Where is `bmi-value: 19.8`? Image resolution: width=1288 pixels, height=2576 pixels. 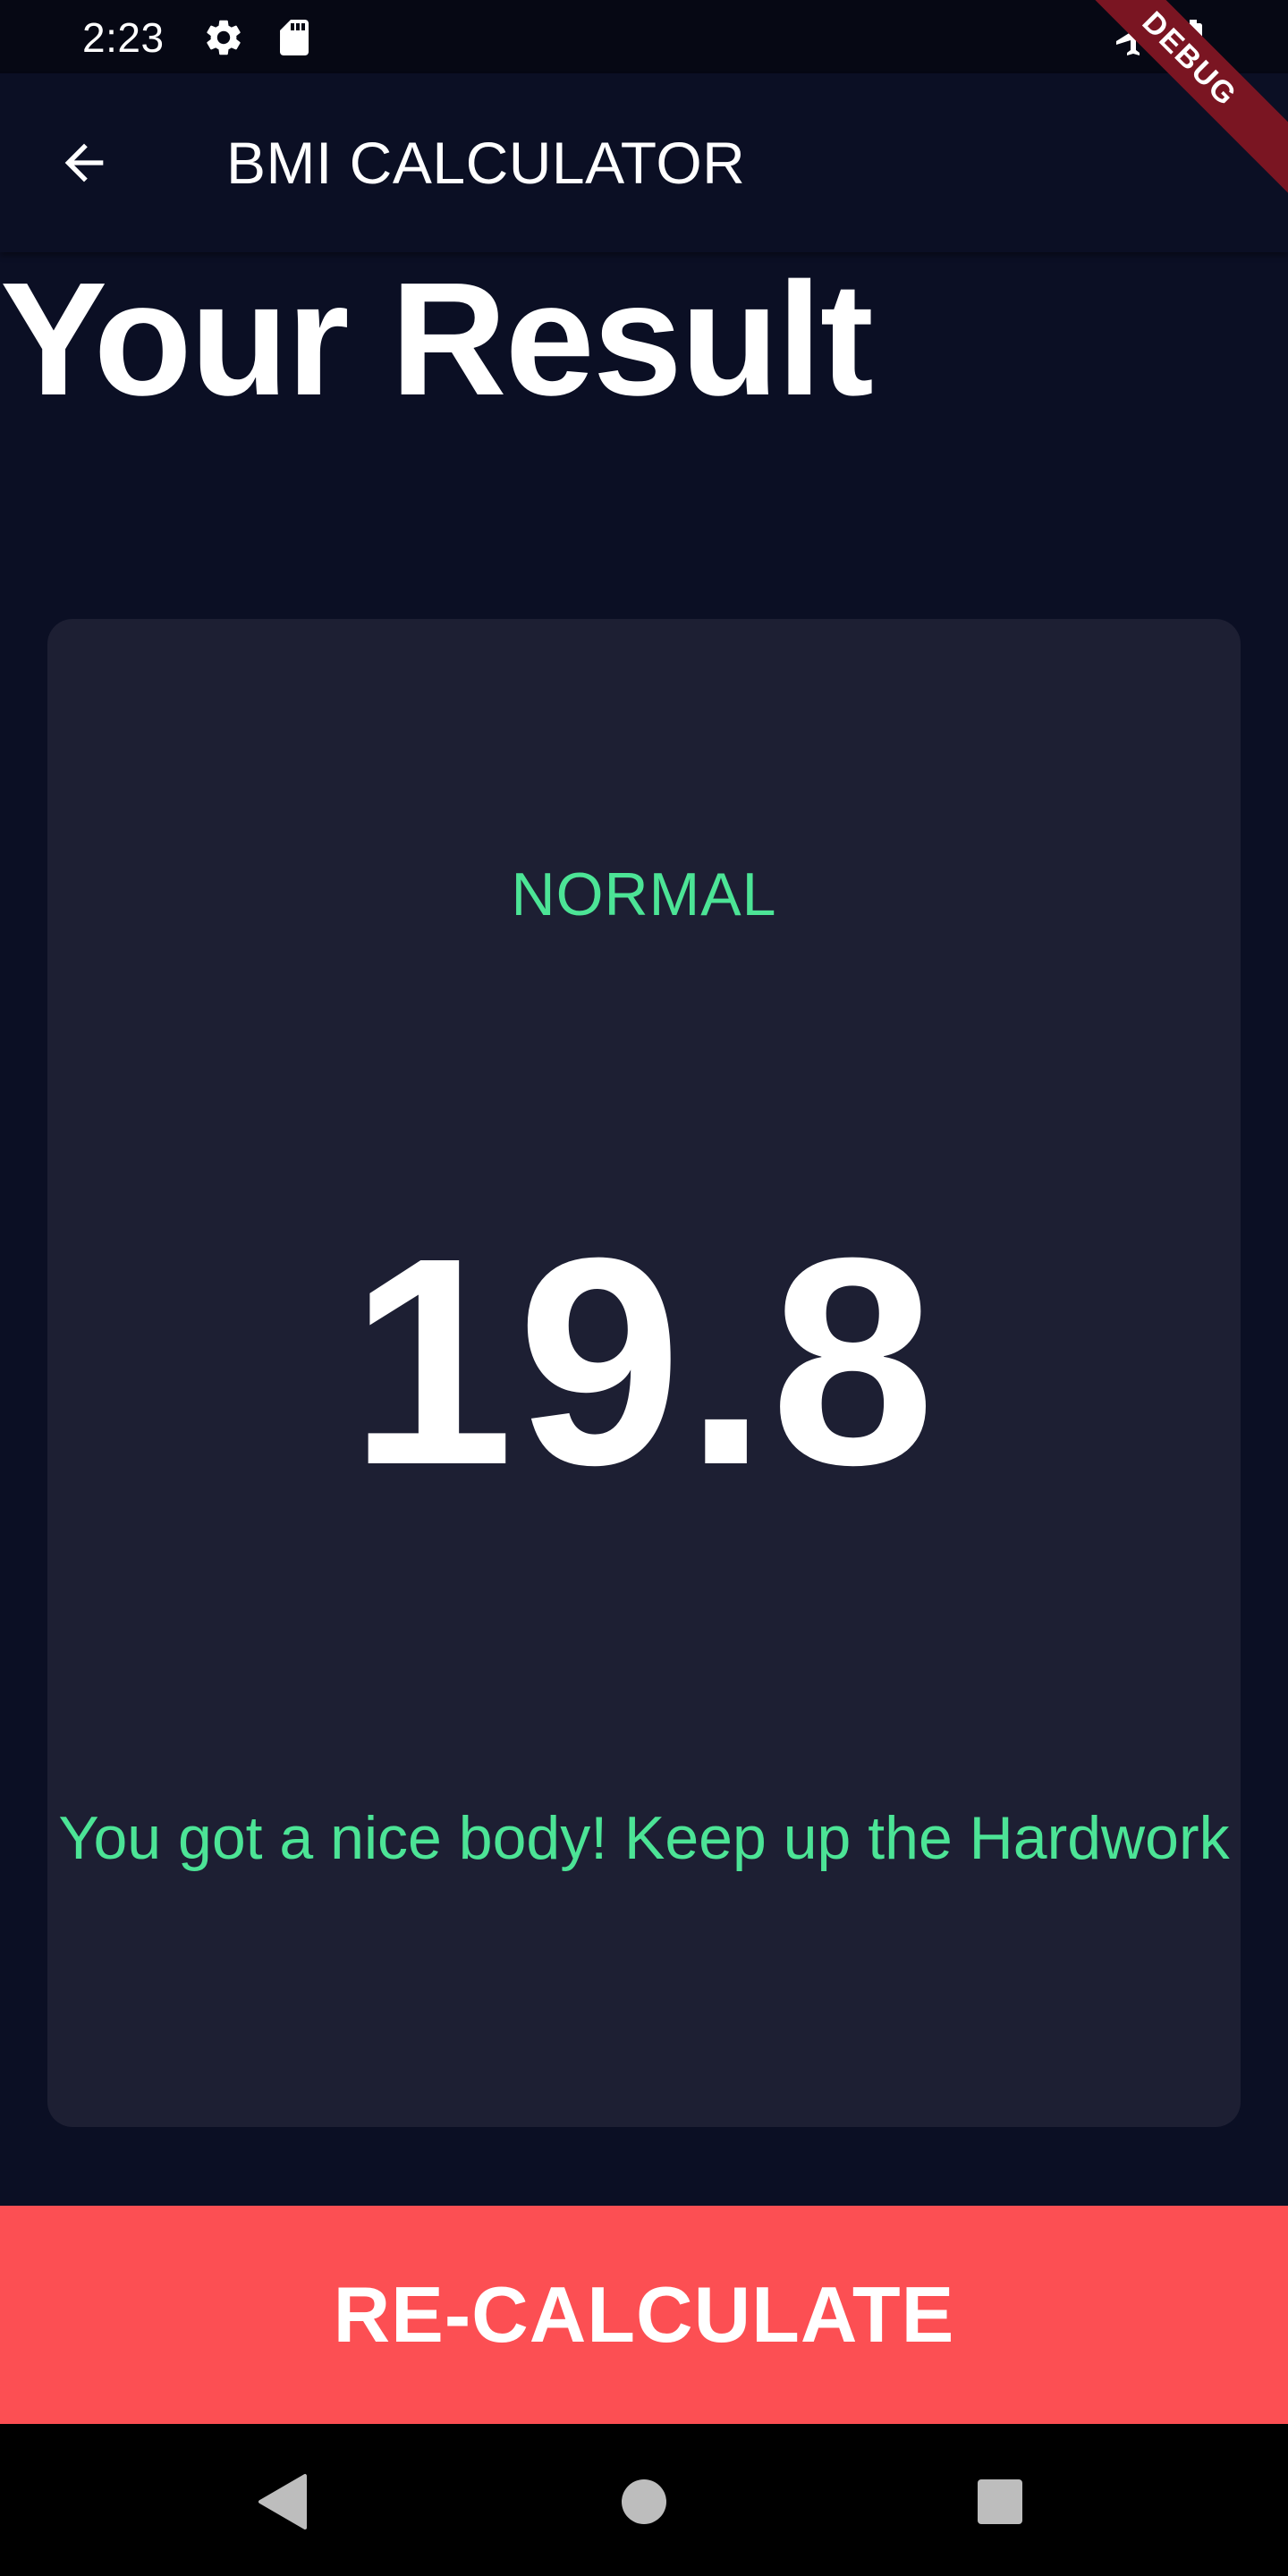 bmi-value: 19.8 is located at coordinates (644, 1361).